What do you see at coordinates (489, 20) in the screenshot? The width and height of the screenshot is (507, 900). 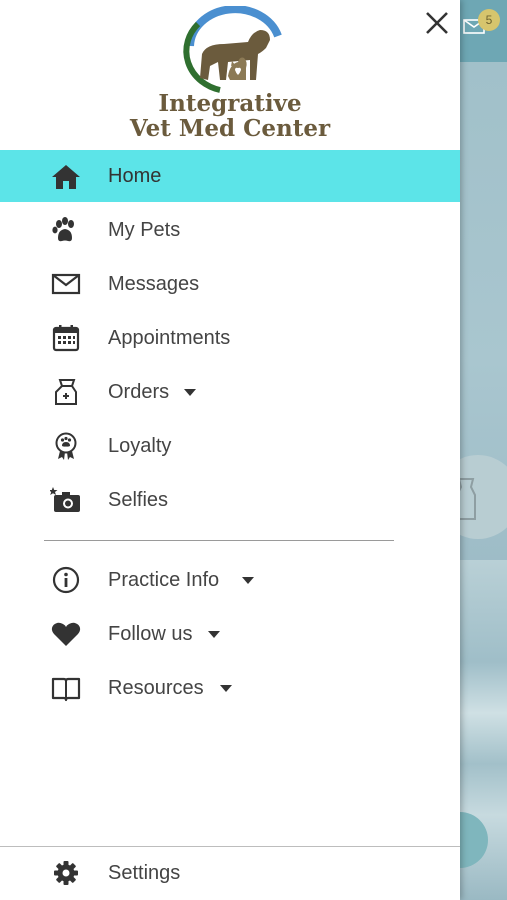 I see `mail-badge: 5` at bounding box center [489, 20].